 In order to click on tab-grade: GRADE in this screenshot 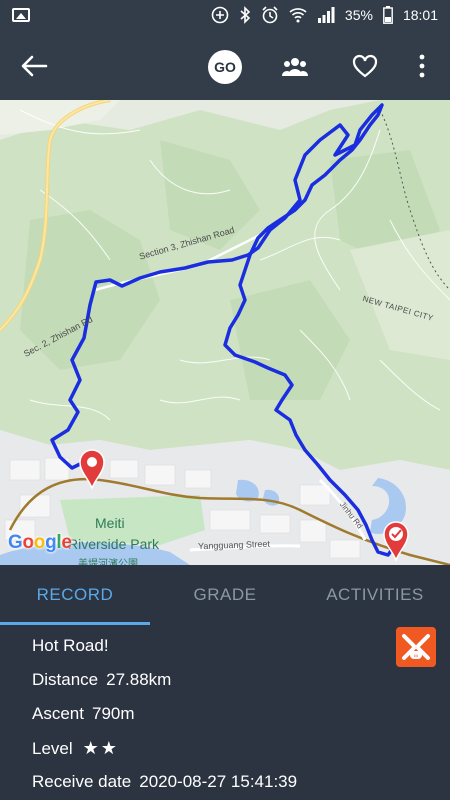, I will do `click(225, 595)`.